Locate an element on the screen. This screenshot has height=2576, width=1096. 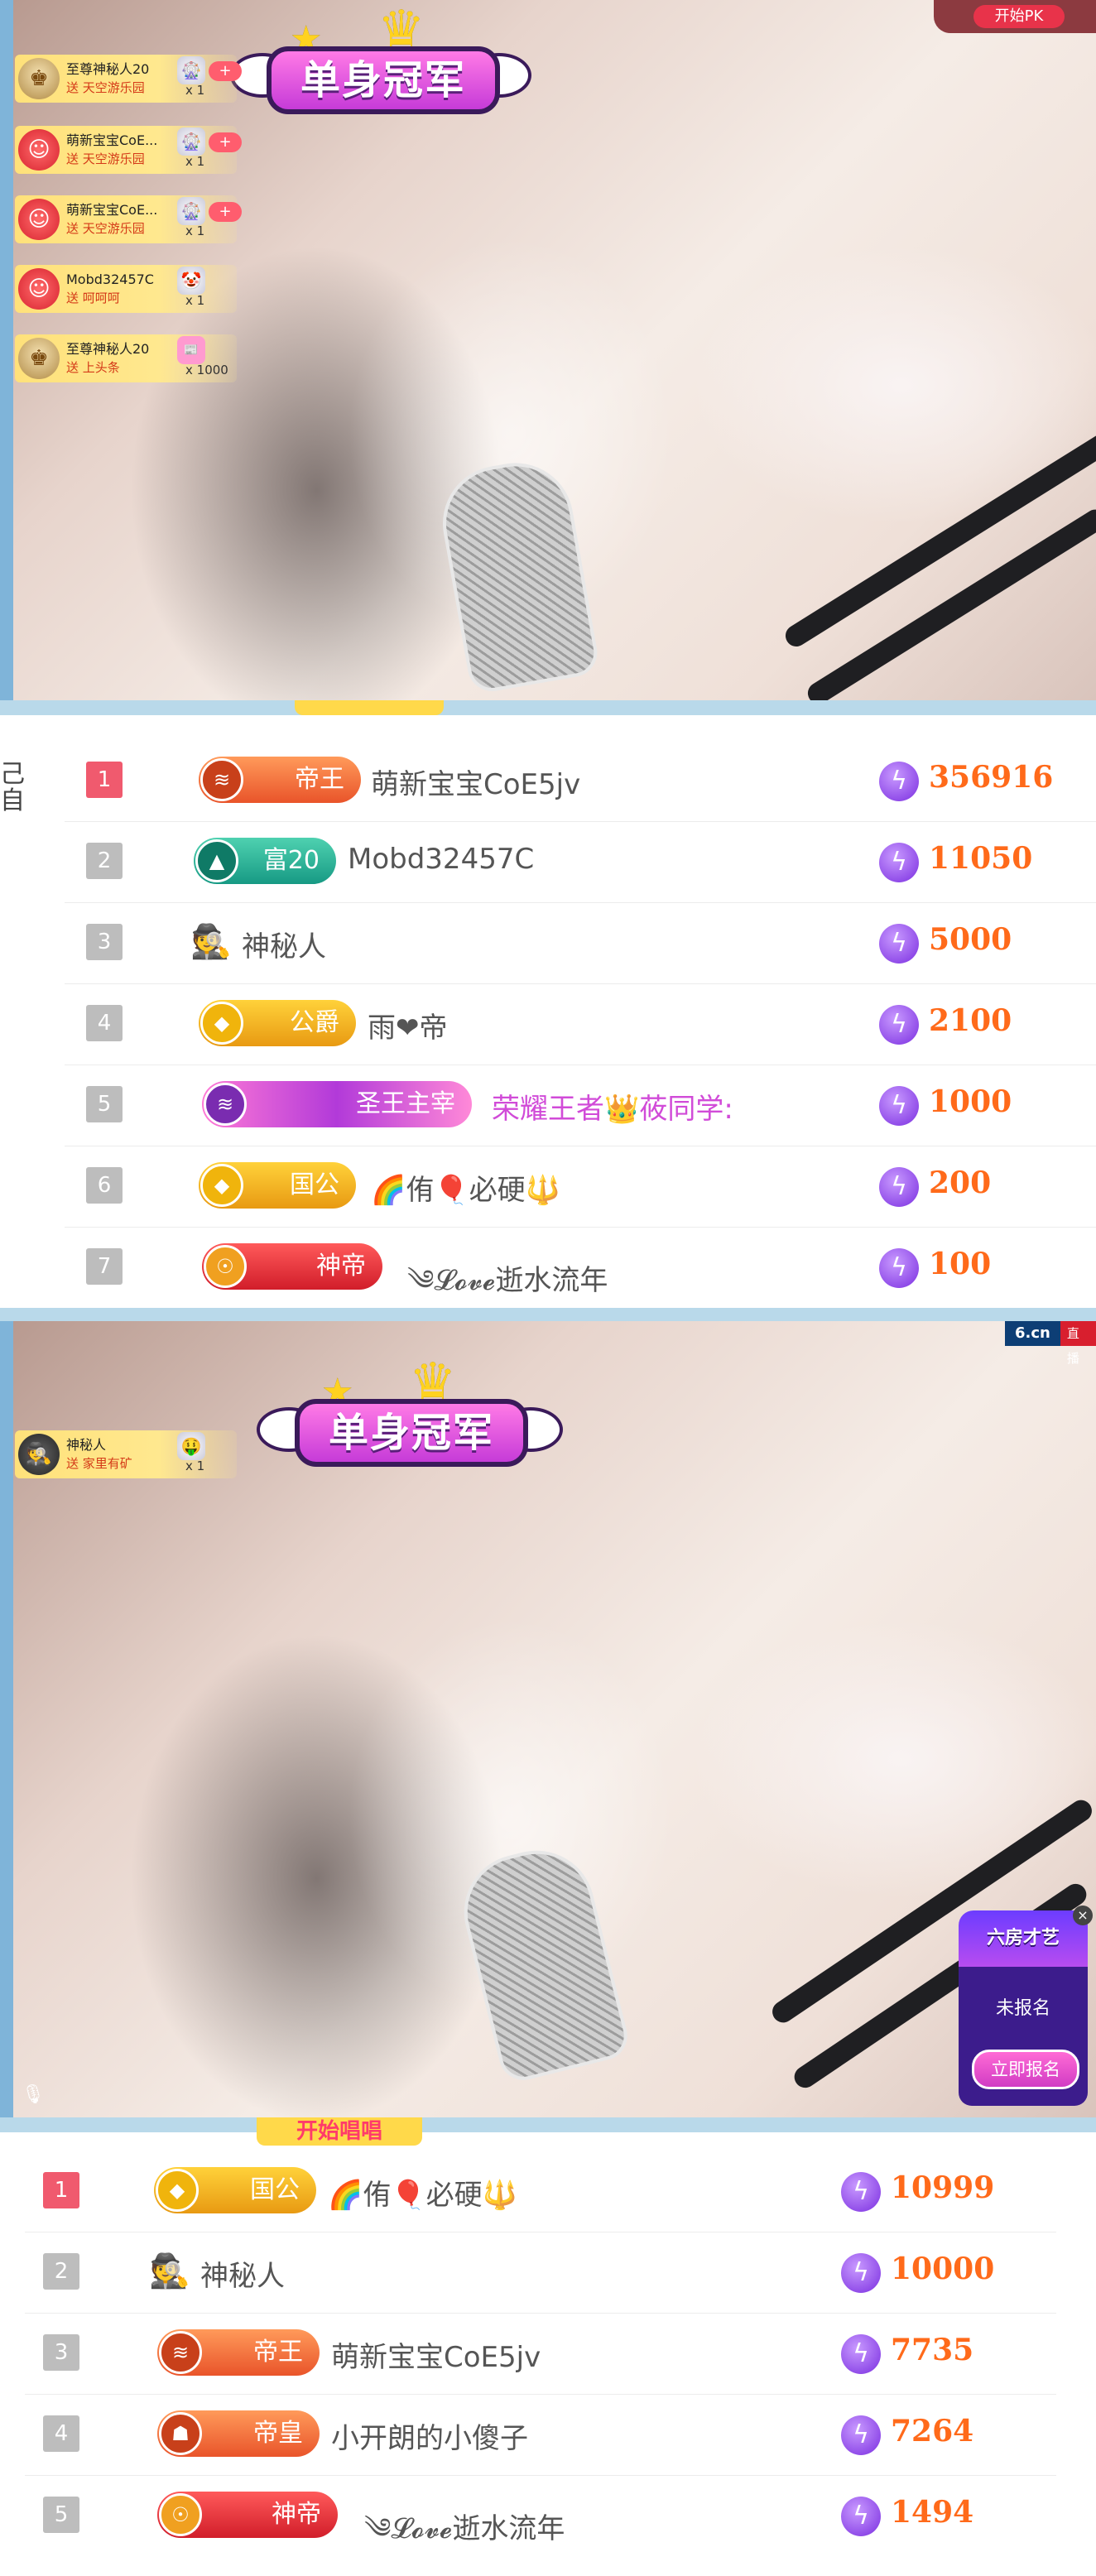
contribution-score: 1000 is located at coordinates (970, 1101).